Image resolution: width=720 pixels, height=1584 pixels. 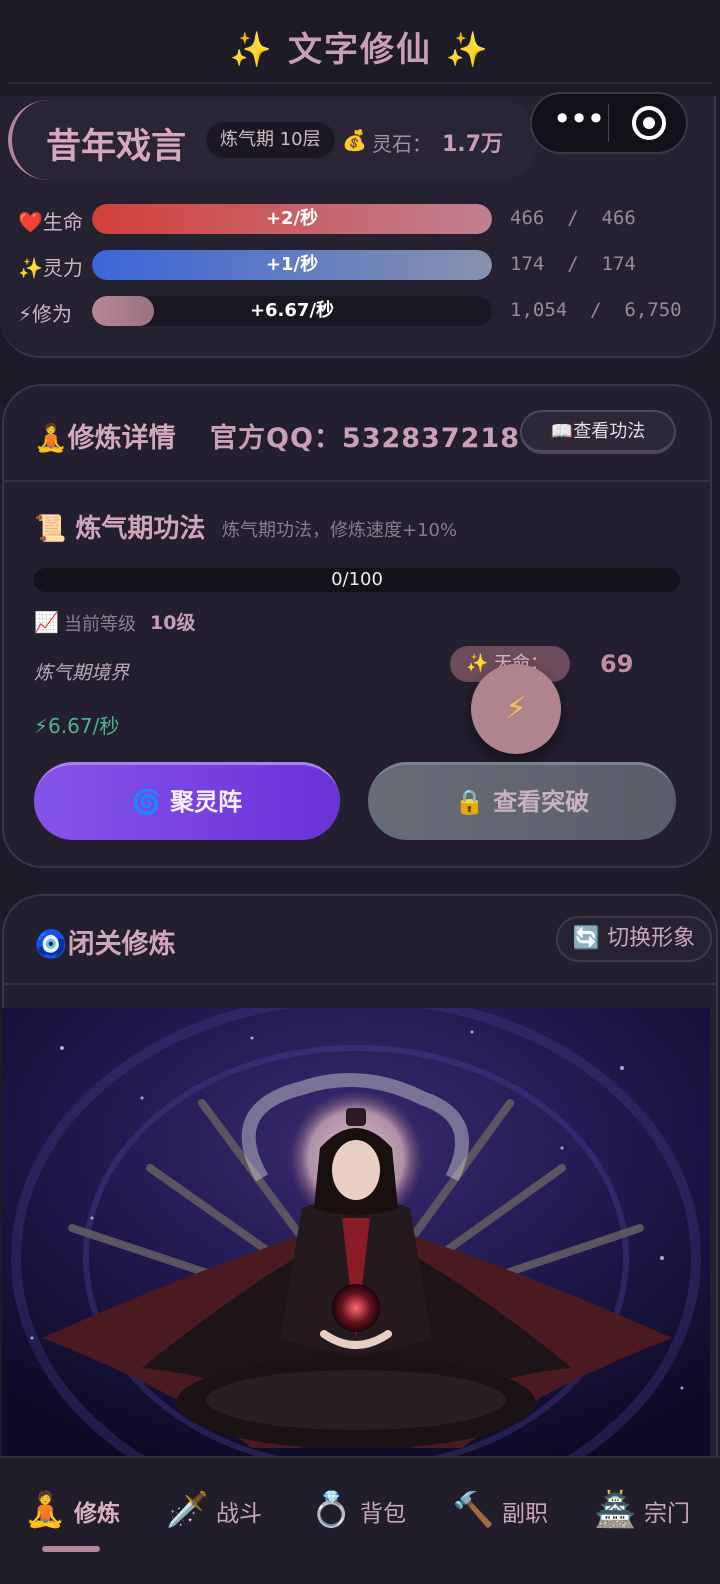 I want to click on more-dots-icon: •••, so click(x=578, y=122).